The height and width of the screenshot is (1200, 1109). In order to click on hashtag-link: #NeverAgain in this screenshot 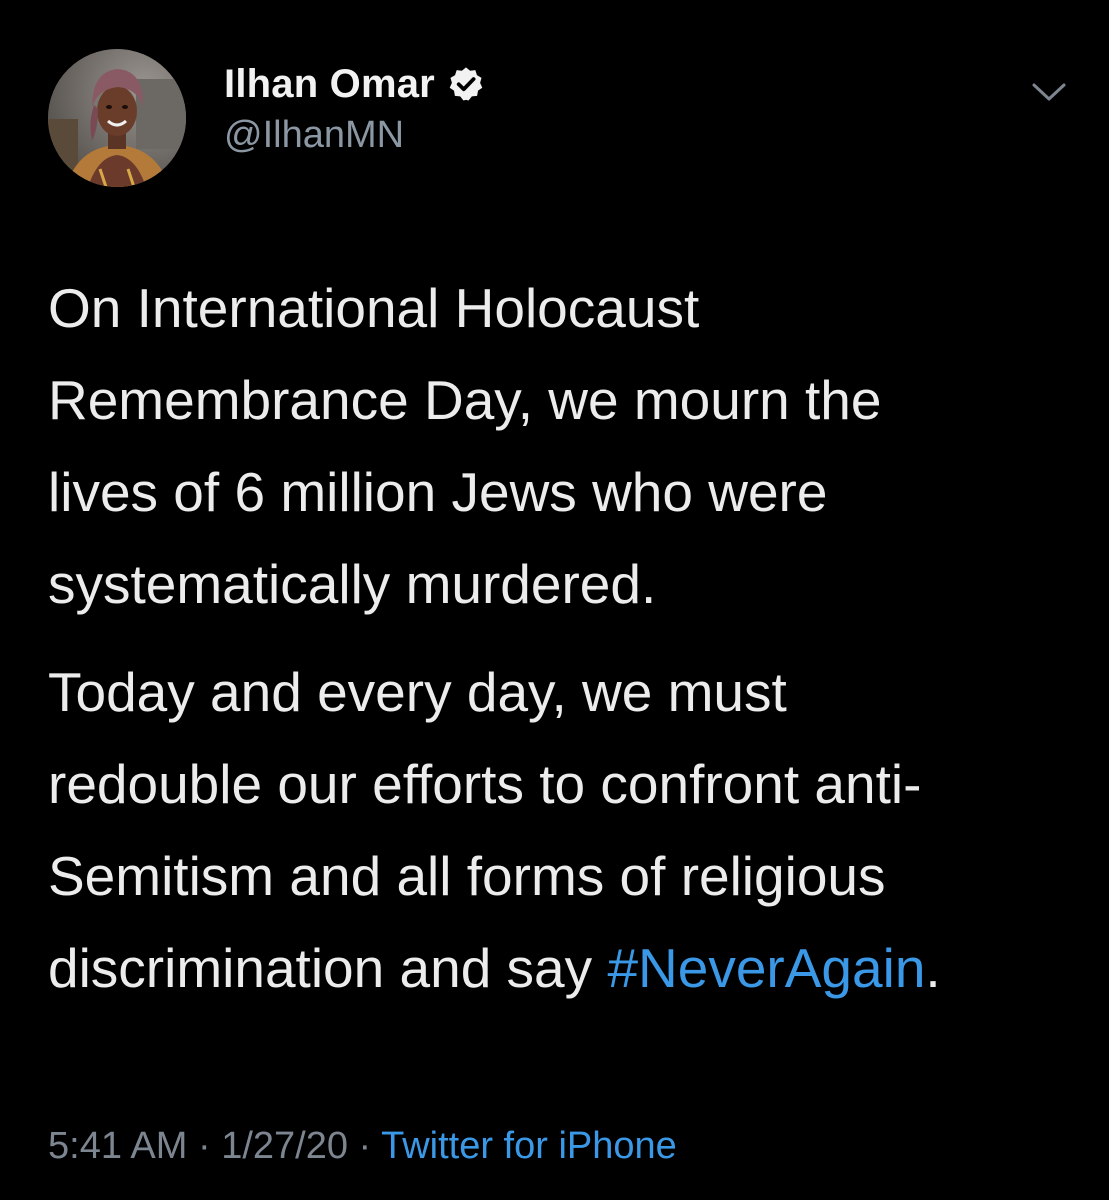, I will do `click(766, 968)`.